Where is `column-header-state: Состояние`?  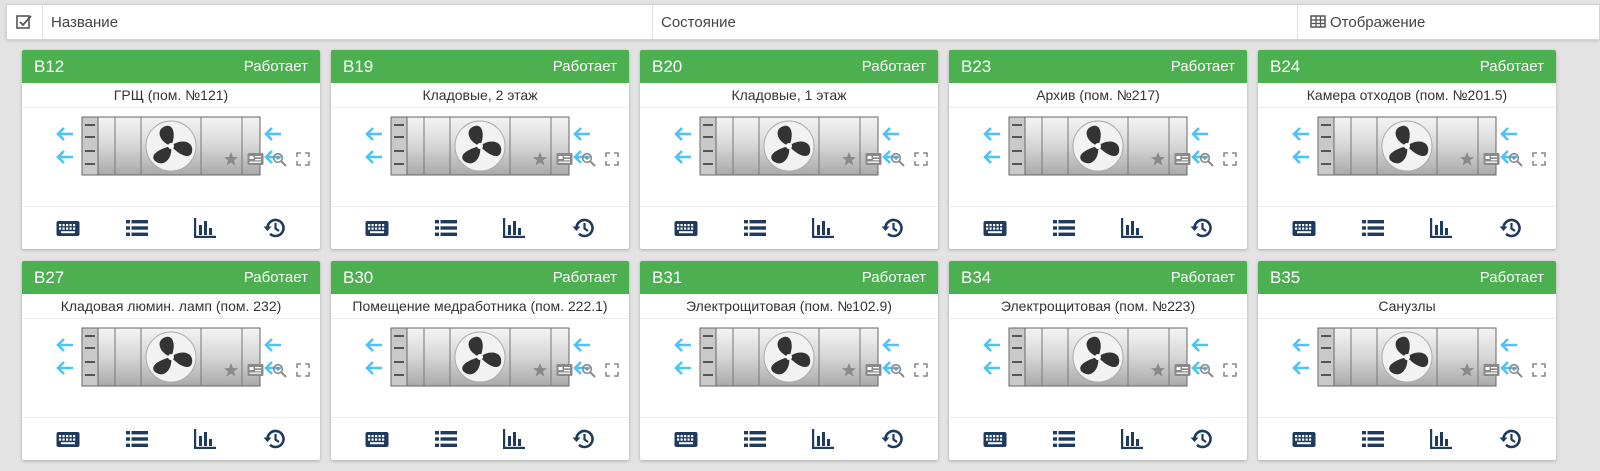 column-header-state: Состояние is located at coordinates (975, 22).